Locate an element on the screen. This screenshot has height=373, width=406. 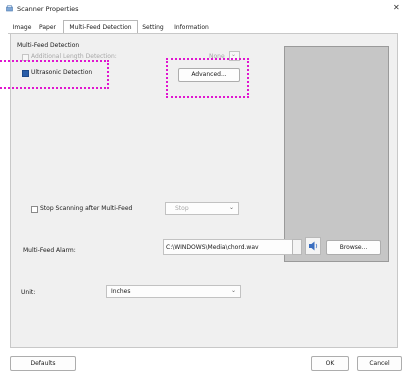
cancel-button-label: Cancel is located at coordinates (379, 363).